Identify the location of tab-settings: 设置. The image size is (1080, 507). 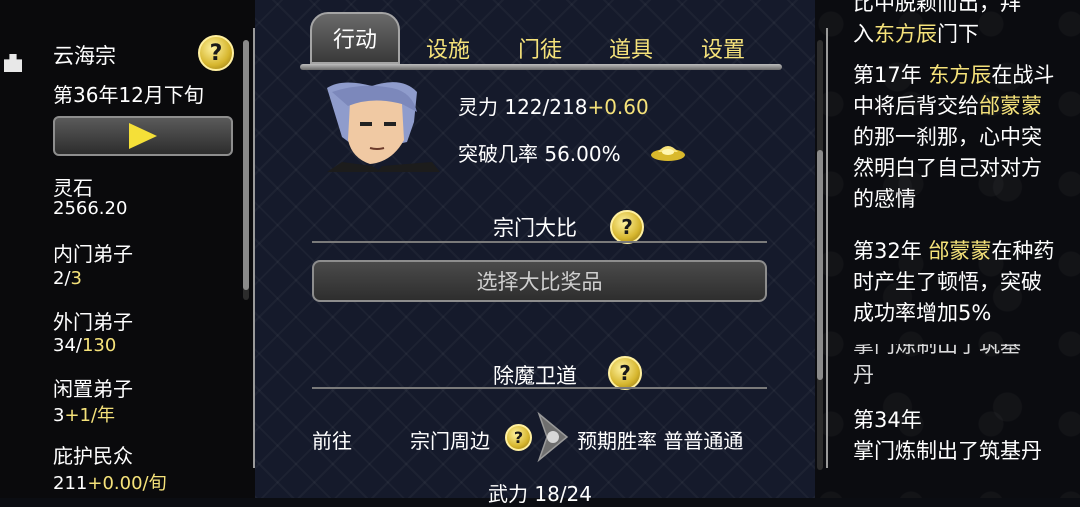
(723, 52).